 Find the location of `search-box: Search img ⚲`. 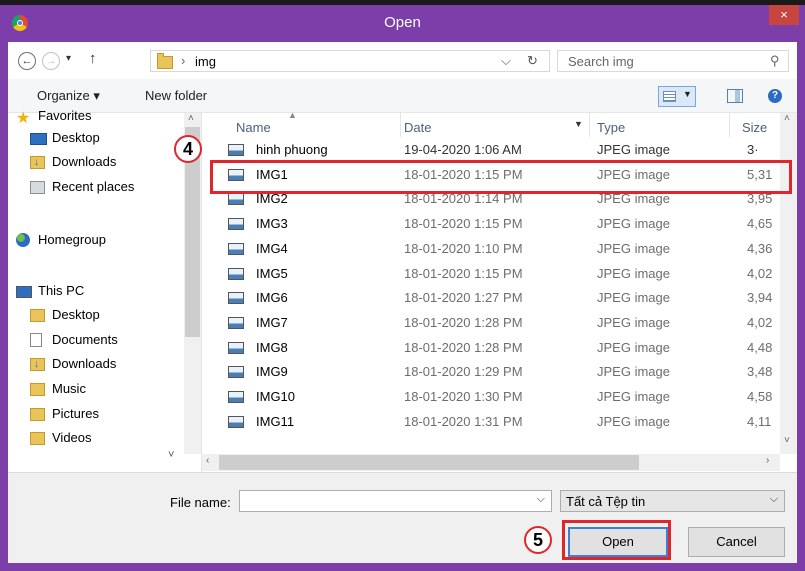

search-box: Search img ⚲ is located at coordinates (673, 61).